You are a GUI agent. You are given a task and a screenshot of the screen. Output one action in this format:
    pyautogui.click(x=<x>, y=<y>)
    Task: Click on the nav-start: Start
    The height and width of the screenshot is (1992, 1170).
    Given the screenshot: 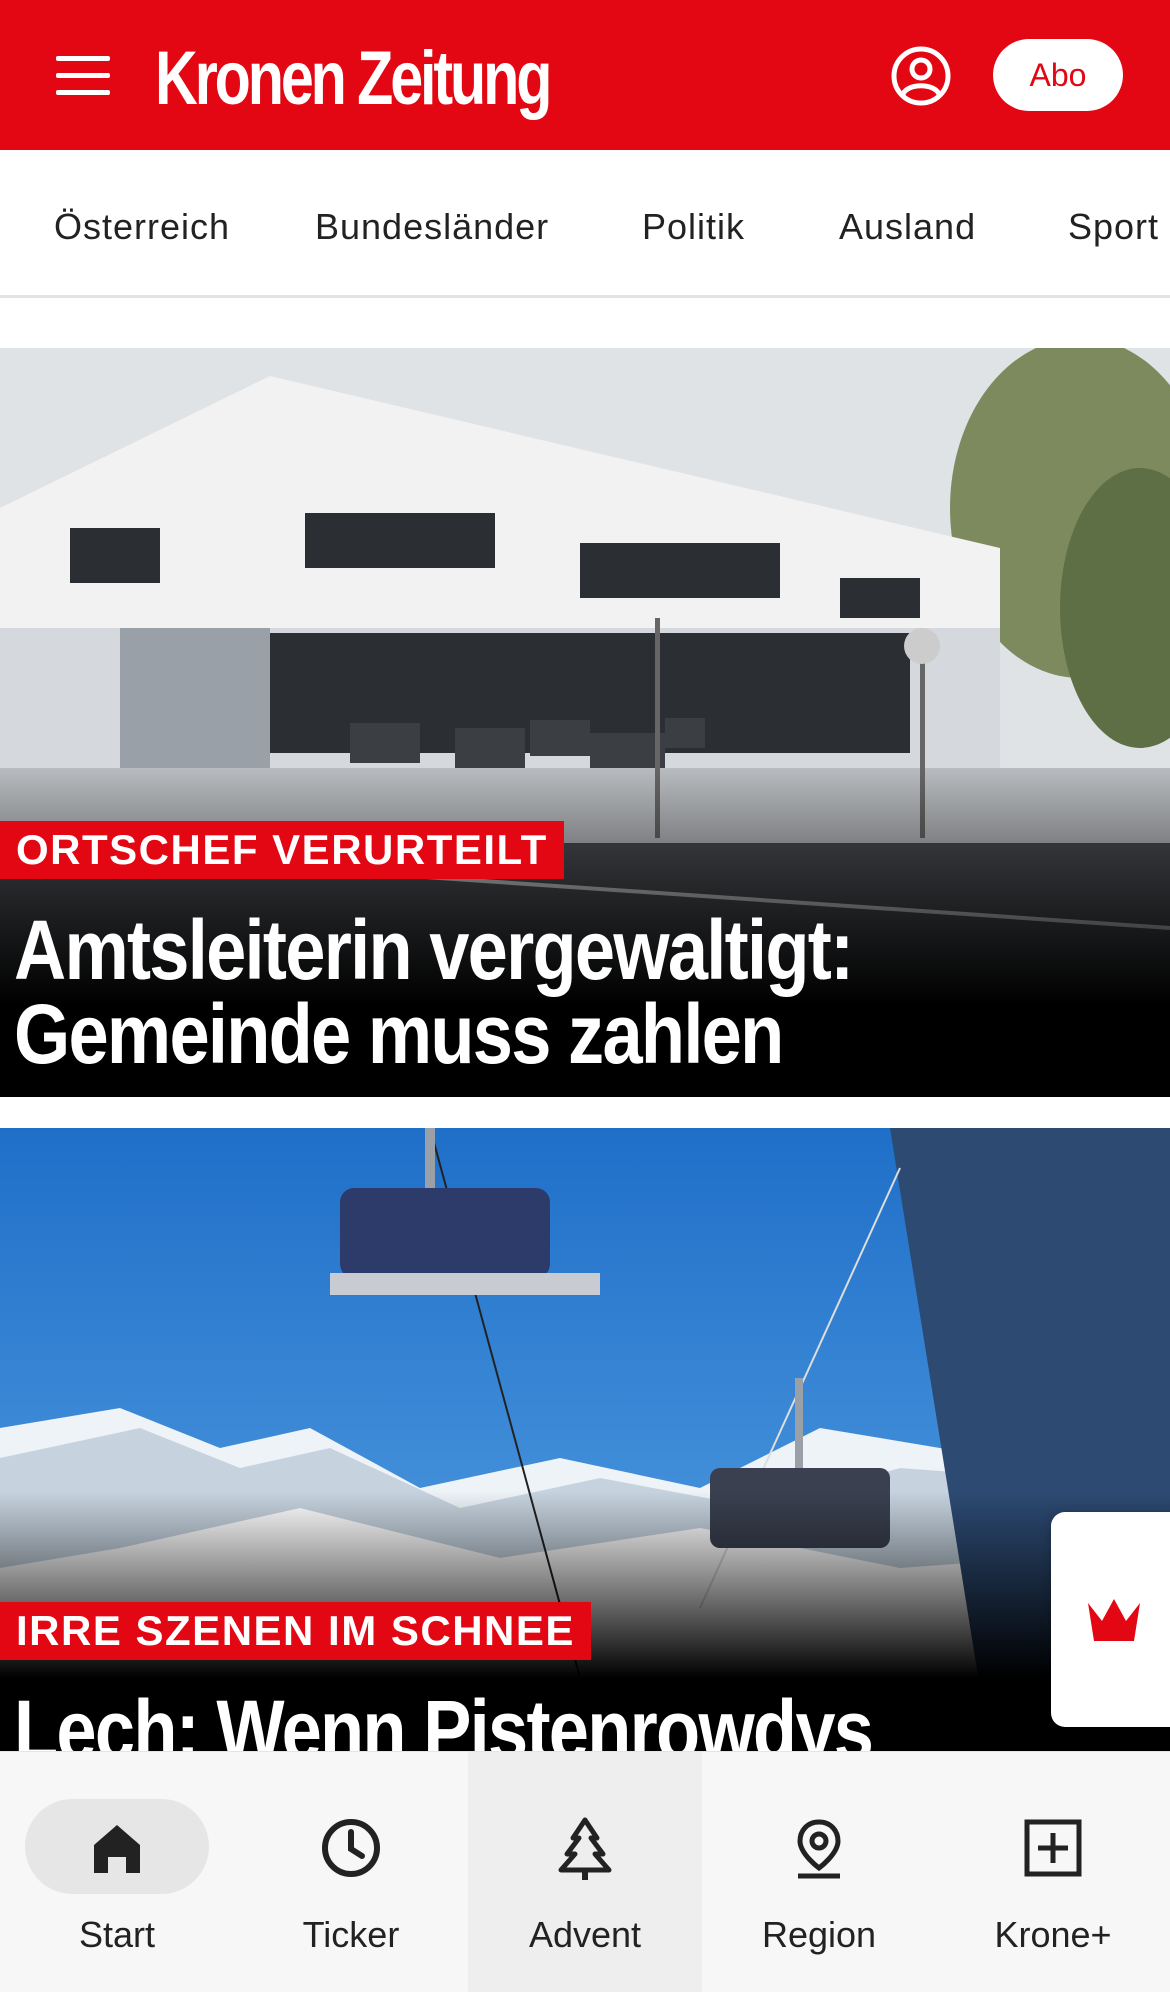 What is the action you would take?
    pyautogui.click(x=117, y=1872)
    